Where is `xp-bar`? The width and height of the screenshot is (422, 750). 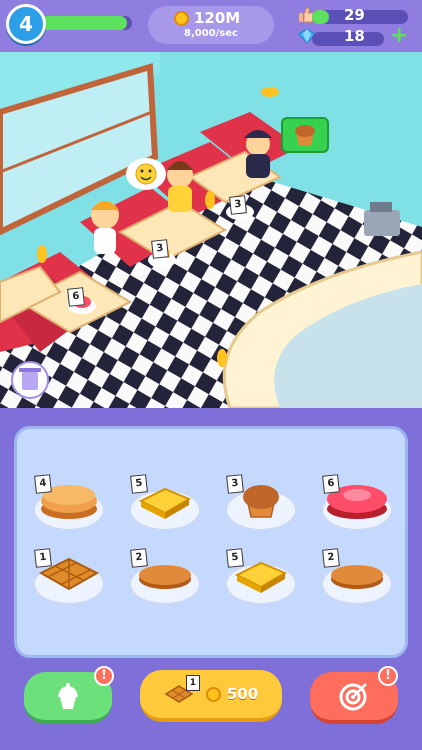 xp-bar is located at coordinates (86, 23).